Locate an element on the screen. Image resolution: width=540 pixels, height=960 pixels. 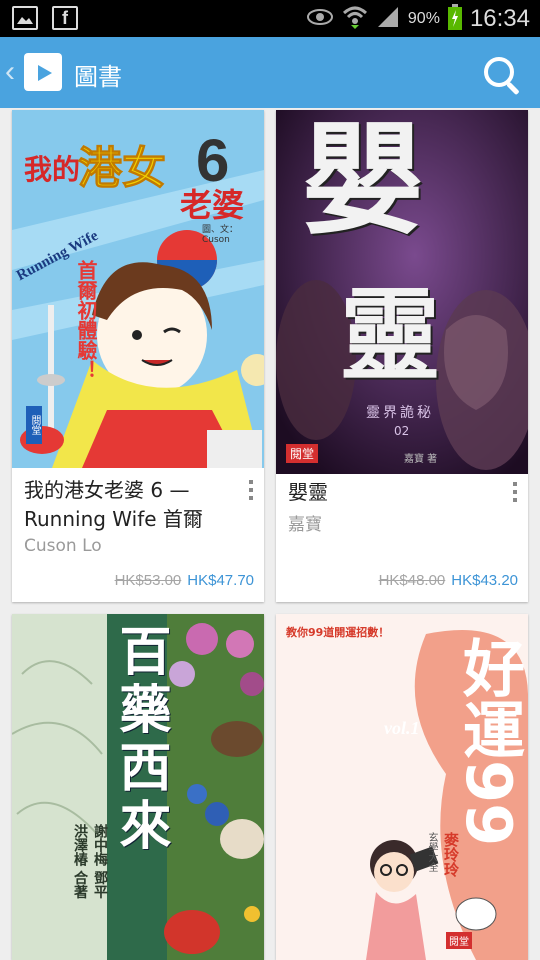
sale-price: HK$43.20 is located at coordinates (484, 580).